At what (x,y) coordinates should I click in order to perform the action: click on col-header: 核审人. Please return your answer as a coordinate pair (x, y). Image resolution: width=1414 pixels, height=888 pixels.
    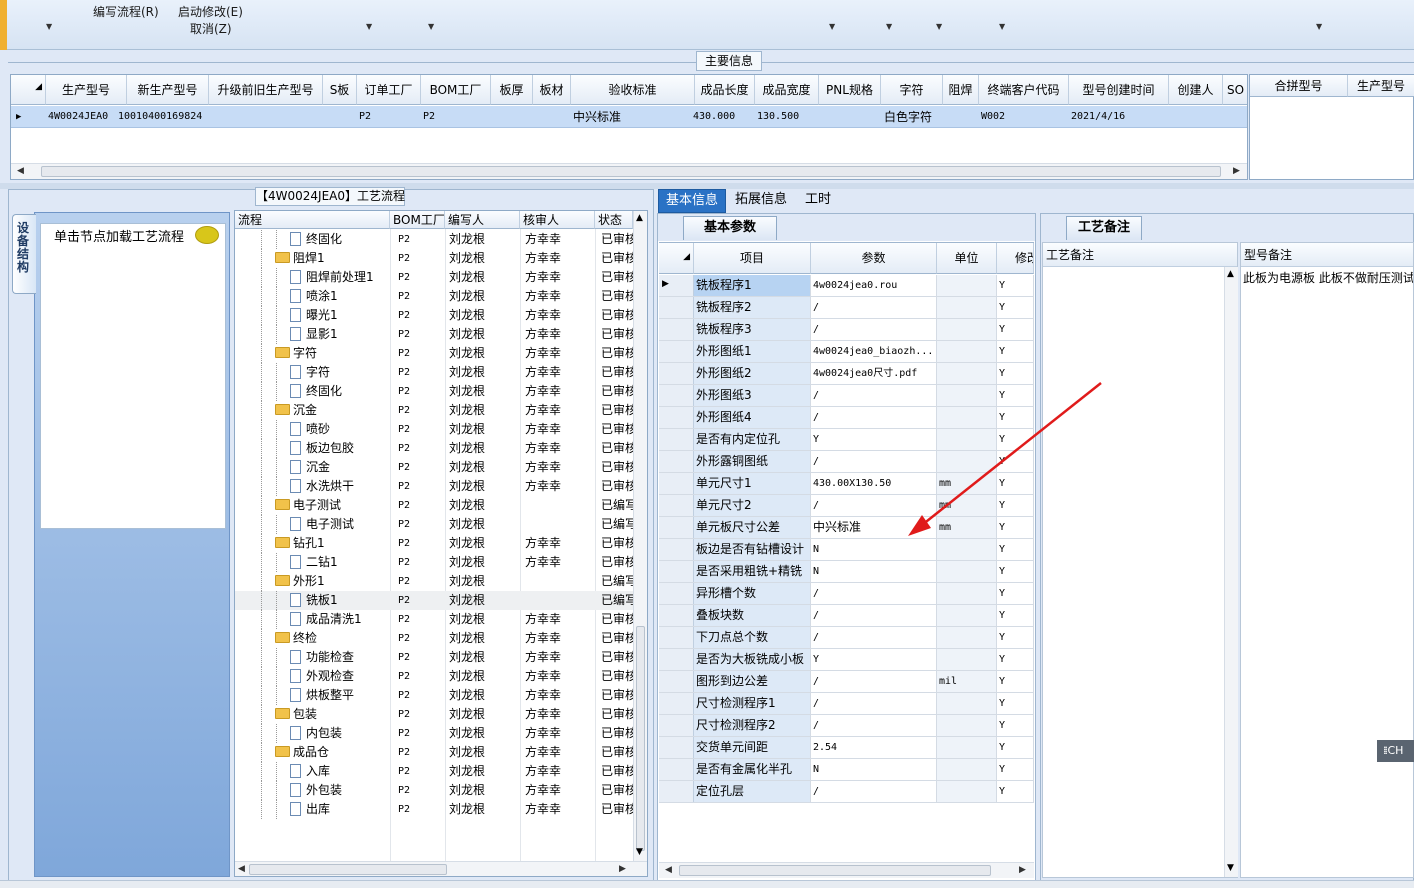
    Looking at the image, I should click on (557, 220).